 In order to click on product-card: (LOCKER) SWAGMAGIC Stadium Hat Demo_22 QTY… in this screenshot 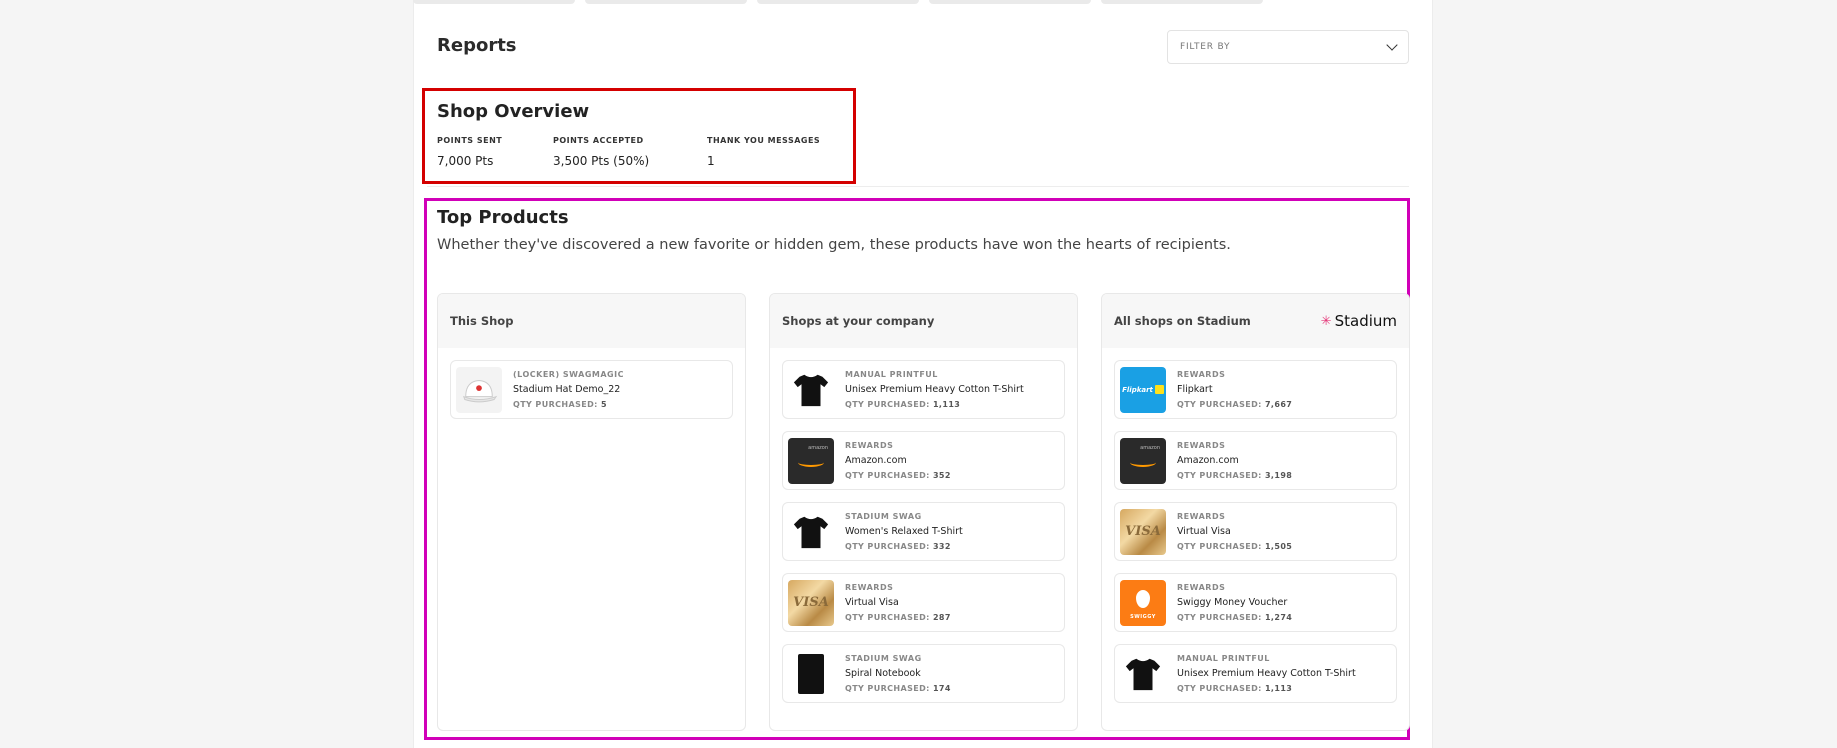, I will do `click(591, 389)`.